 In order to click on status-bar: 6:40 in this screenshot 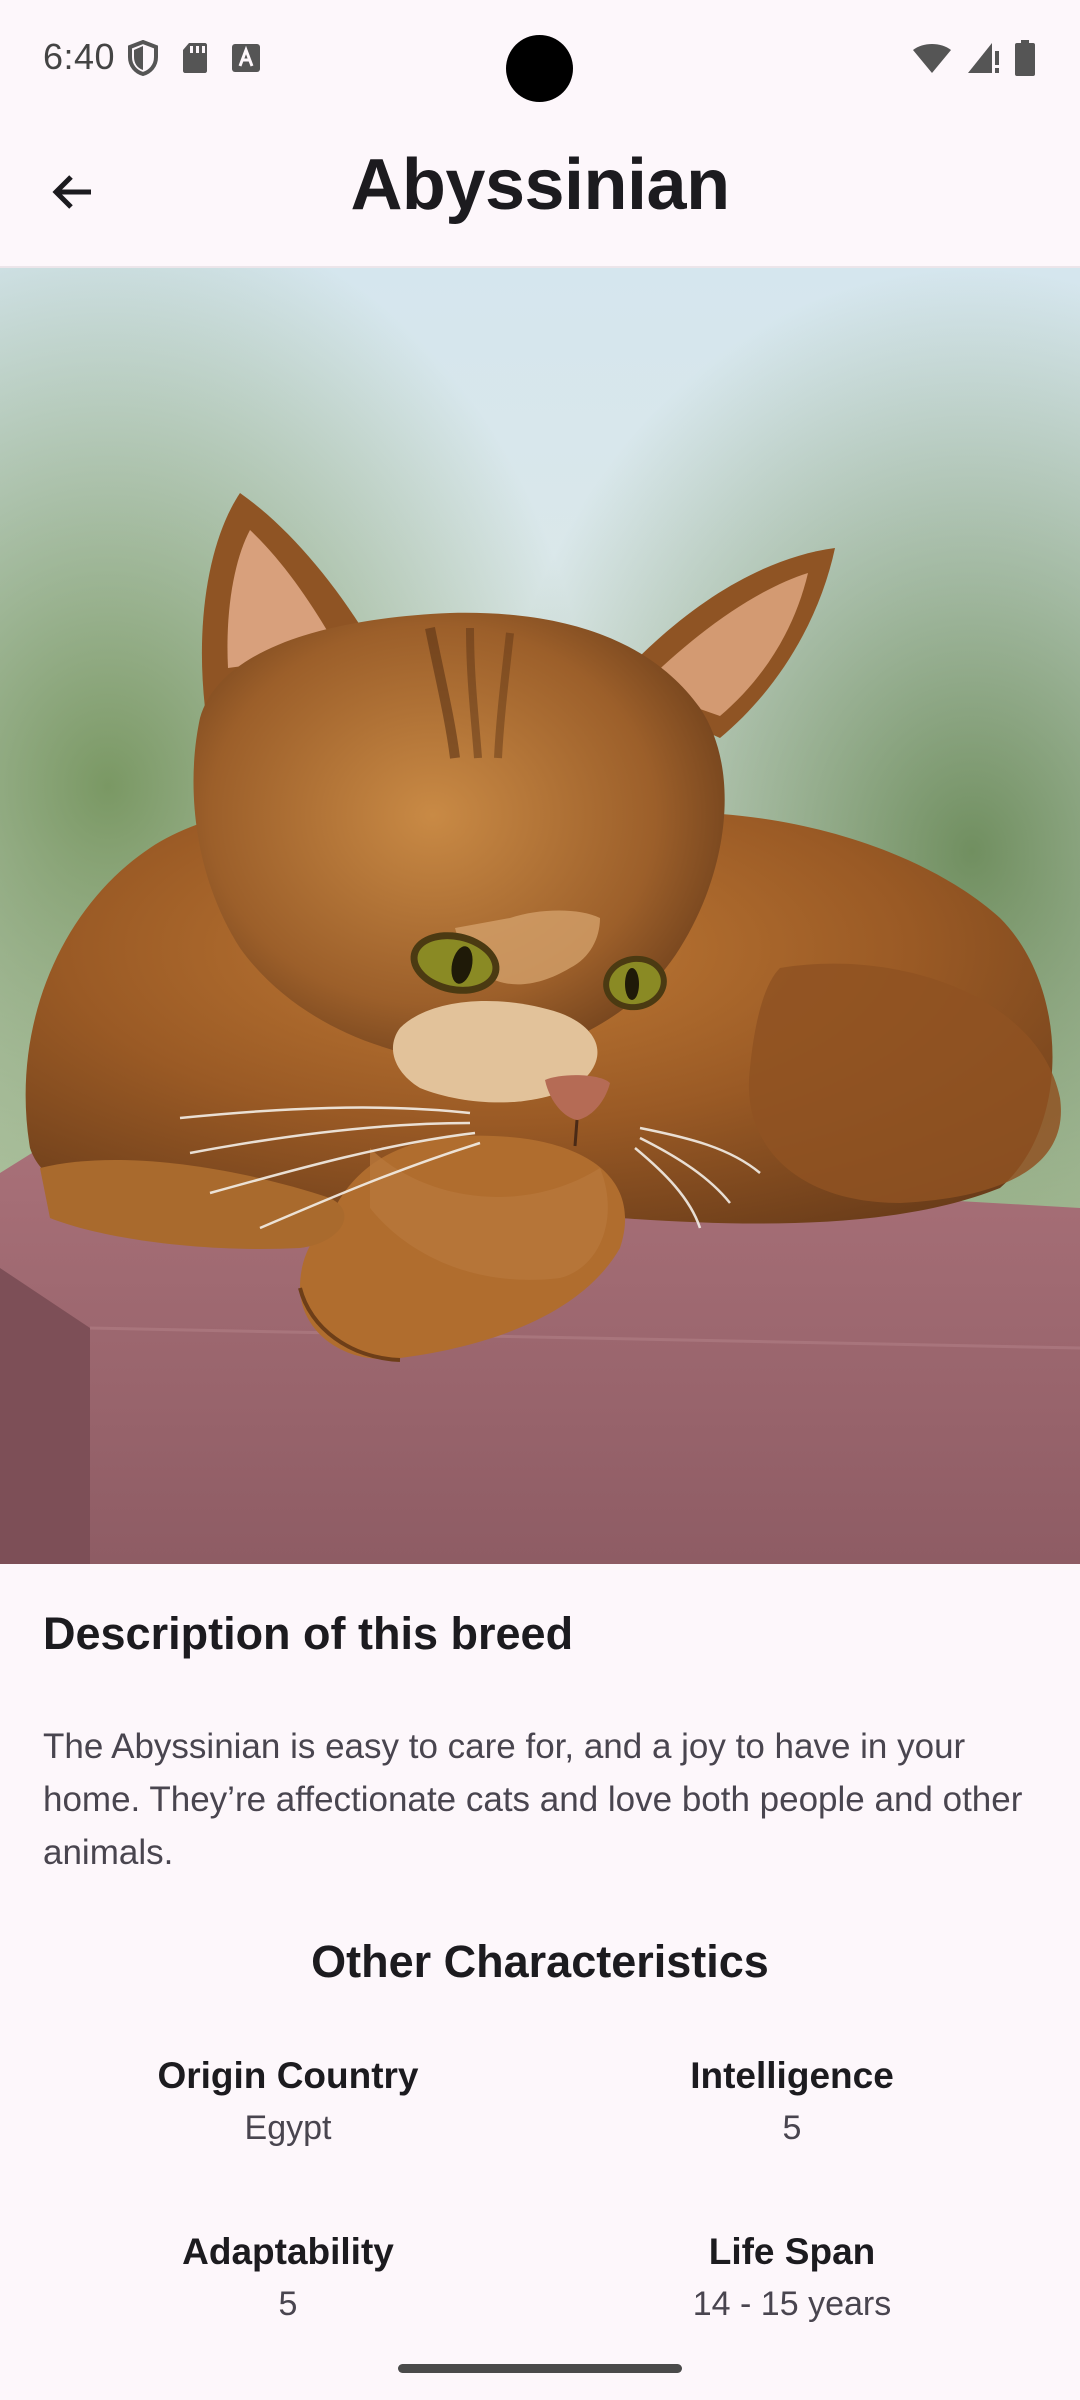, I will do `click(540, 60)`.